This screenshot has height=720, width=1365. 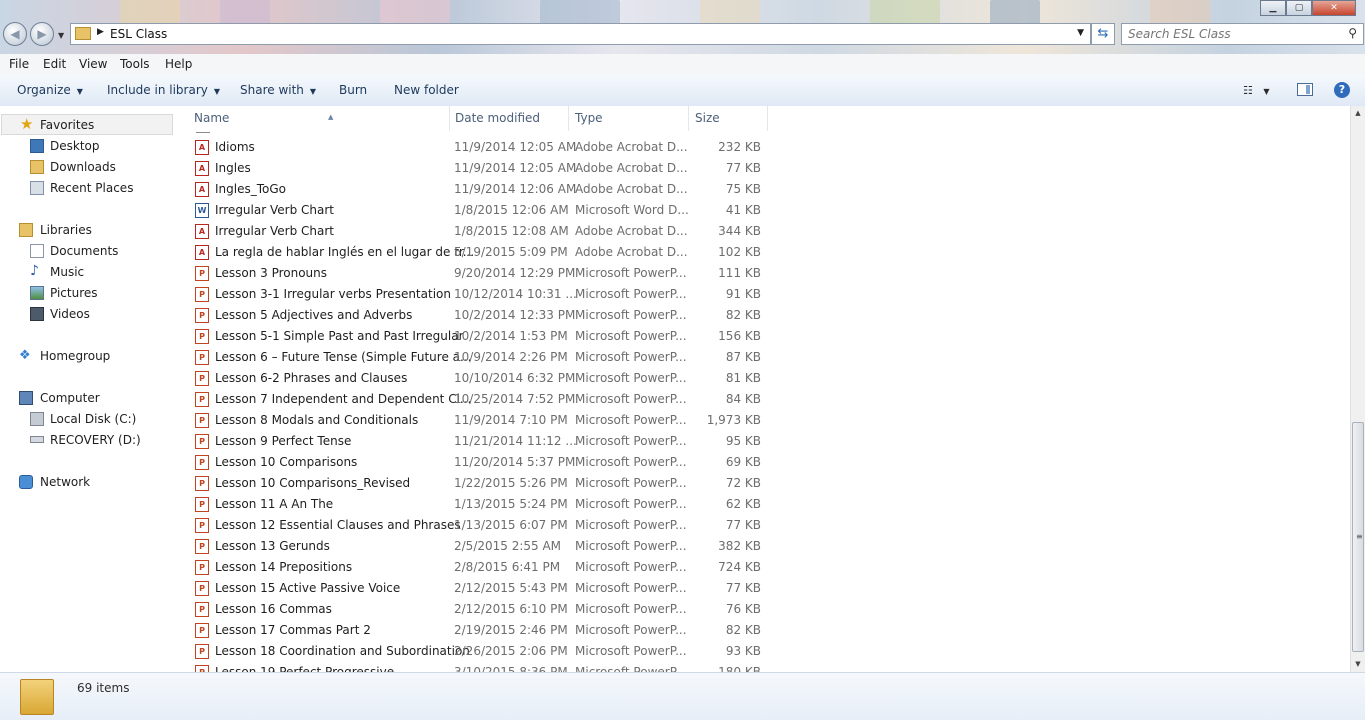 What do you see at coordinates (42, 34) in the screenshot?
I see `forward-button: ▶` at bounding box center [42, 34].